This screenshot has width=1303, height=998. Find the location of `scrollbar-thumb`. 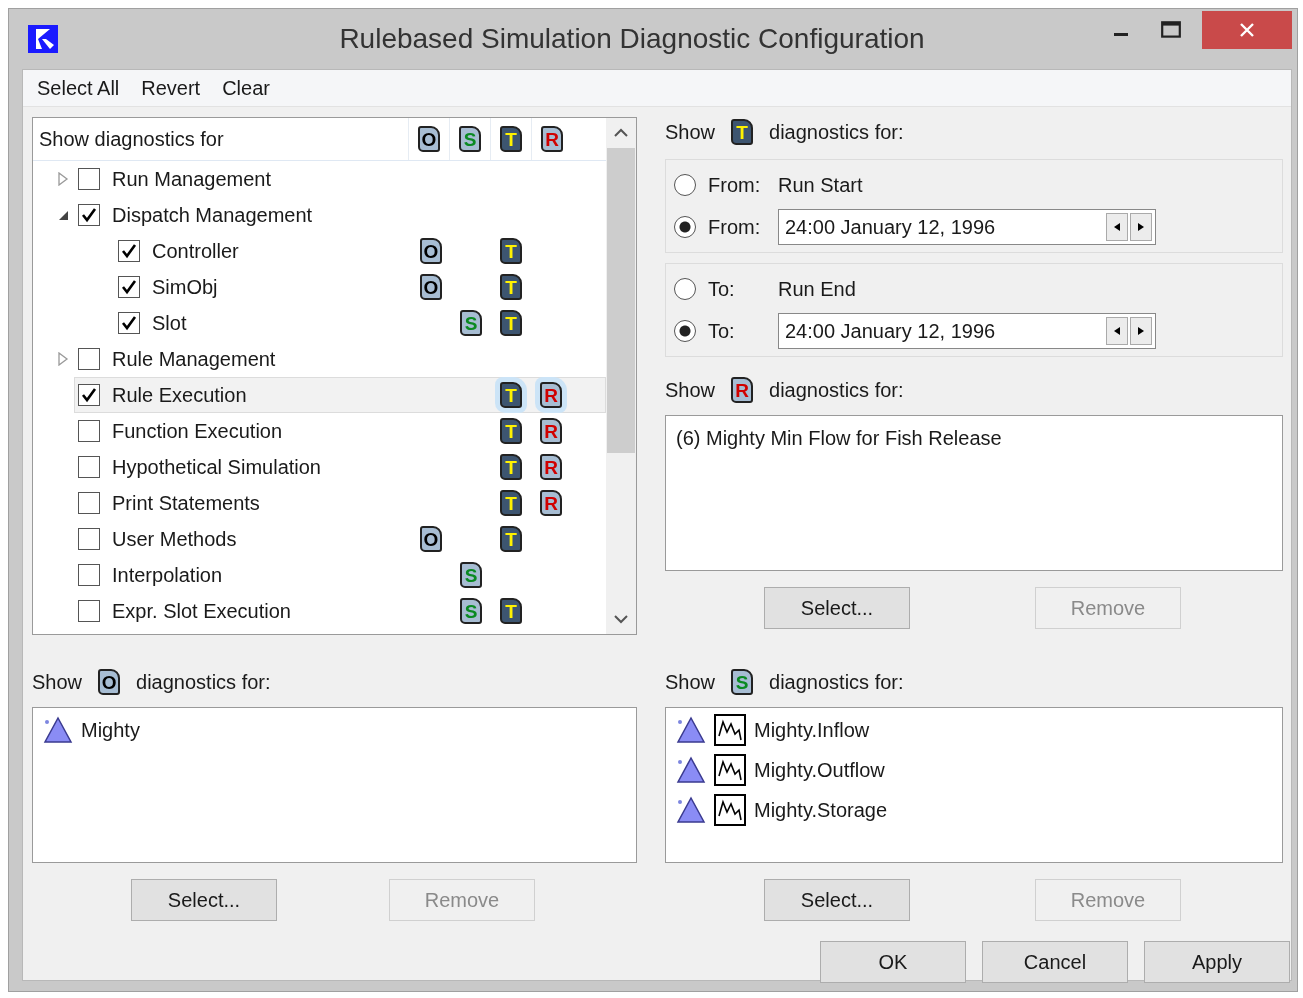

scrollbar-thumb is located at coordinates (621, 300).